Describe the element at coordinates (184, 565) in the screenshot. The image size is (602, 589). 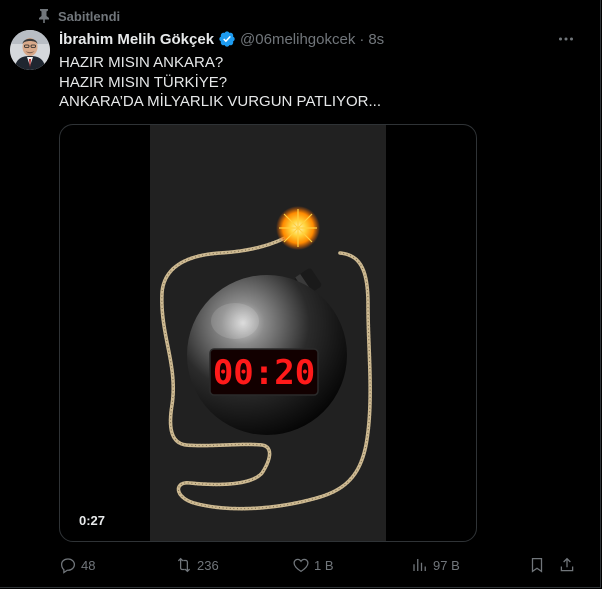
I see `retweet-icon` at that location.